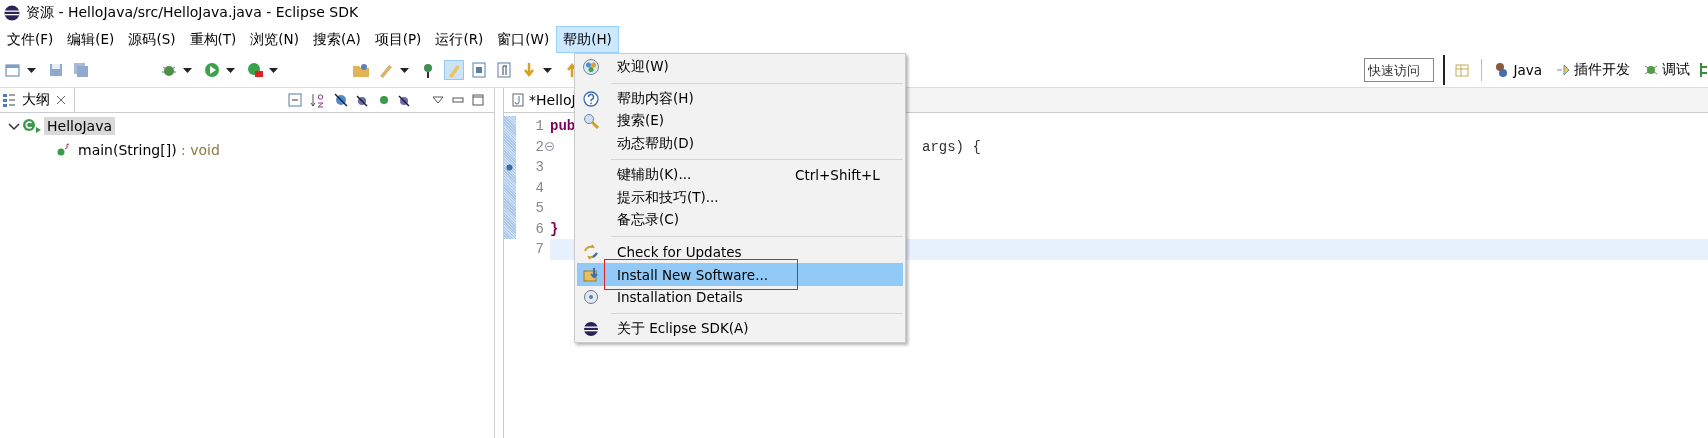  Describe the element at coordinates (384, 100) in the screenshot. I see `public-member-icon` at that location.